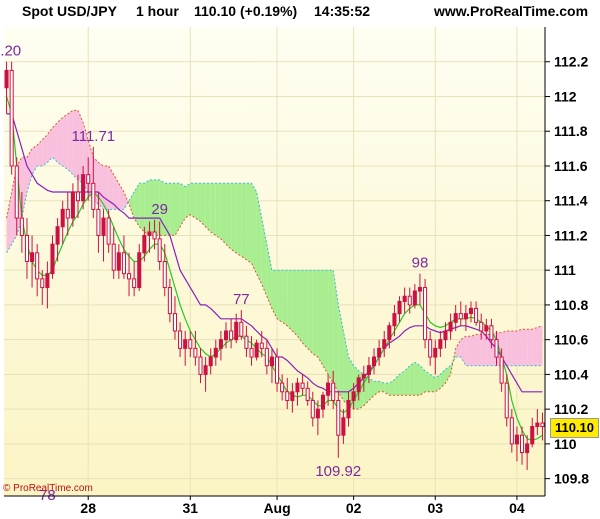 This screenshot has height=519, width=600. I want to click on x-tick-label: 02, so click(354, 508).